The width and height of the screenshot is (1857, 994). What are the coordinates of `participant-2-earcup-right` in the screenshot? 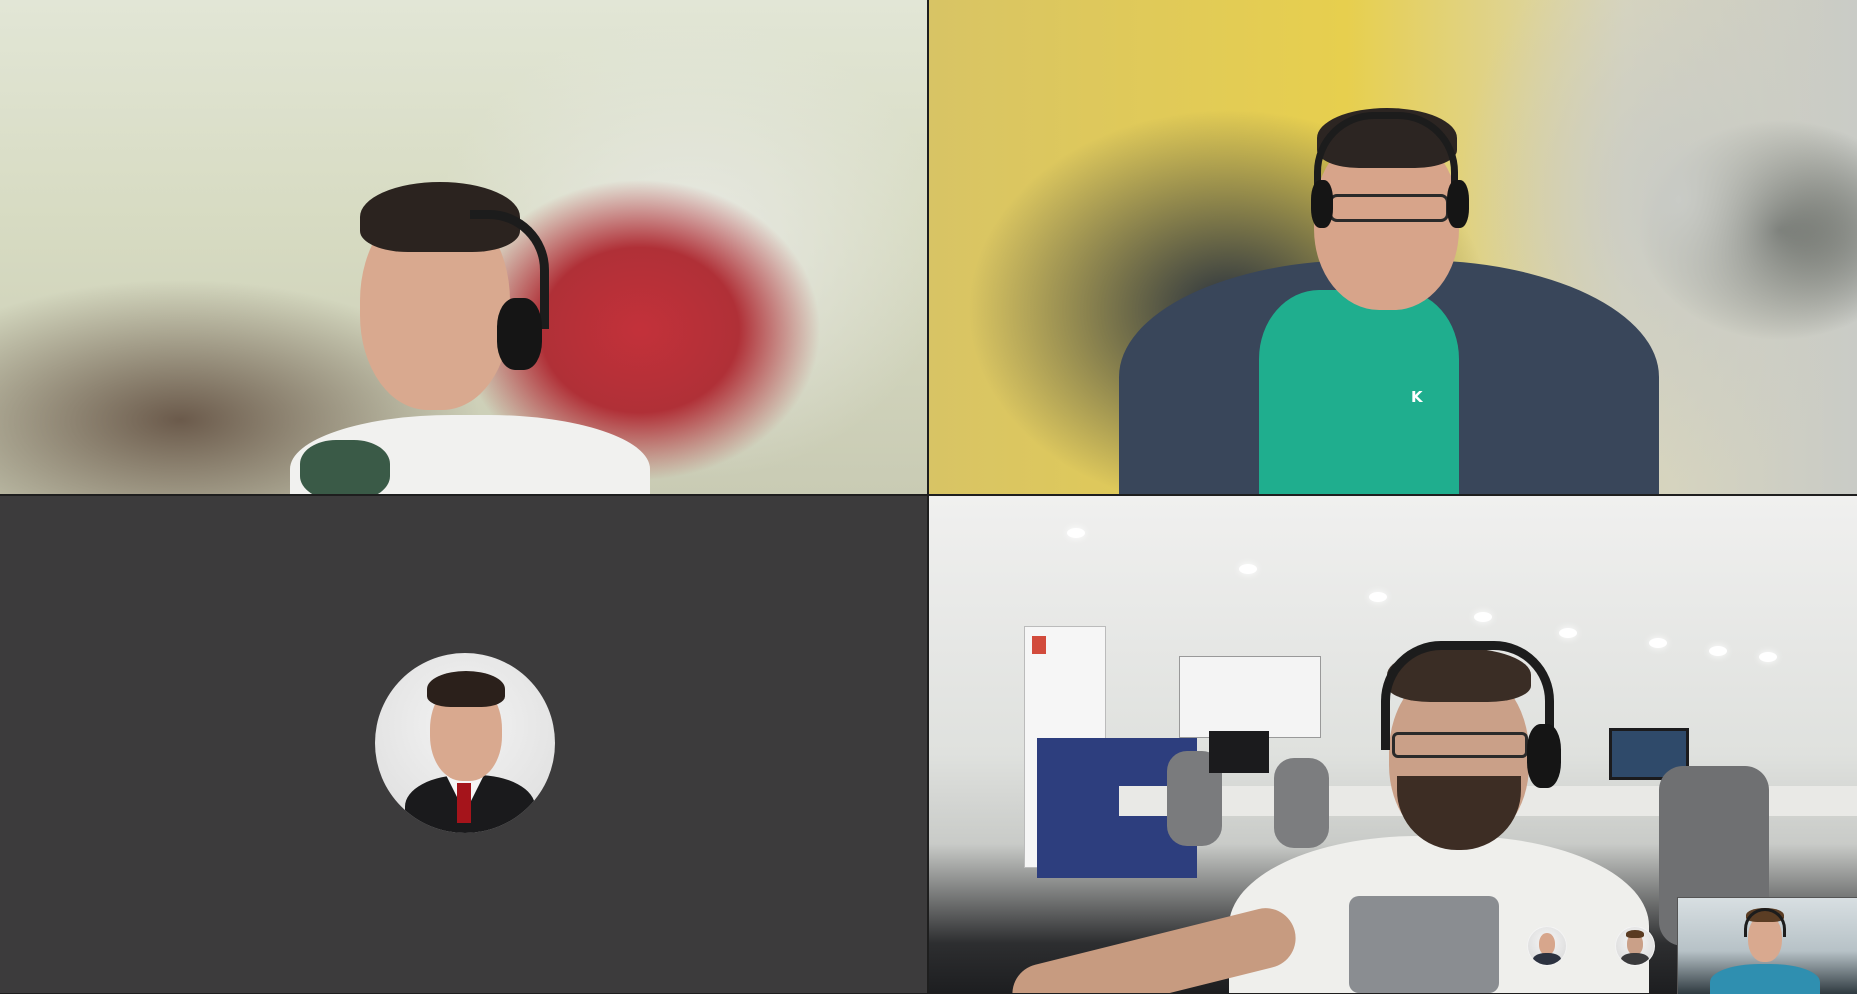 It's located at (1458, 204).